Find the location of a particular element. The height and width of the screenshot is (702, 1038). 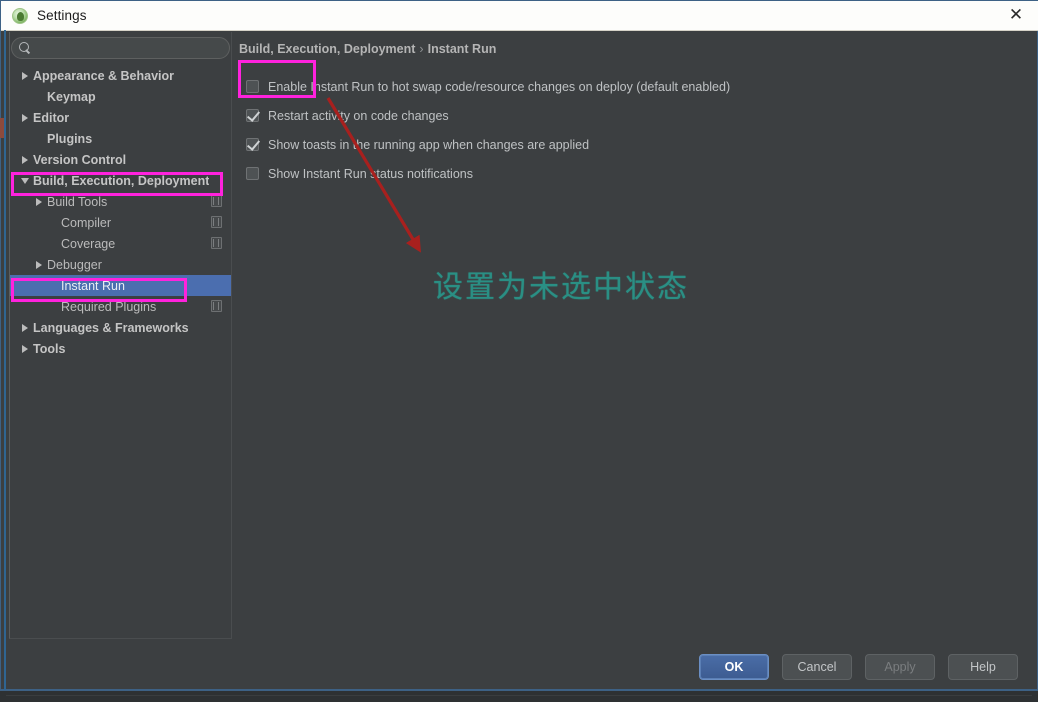

sidebar-item-label: Coverage is located at coordinates (88, 243).